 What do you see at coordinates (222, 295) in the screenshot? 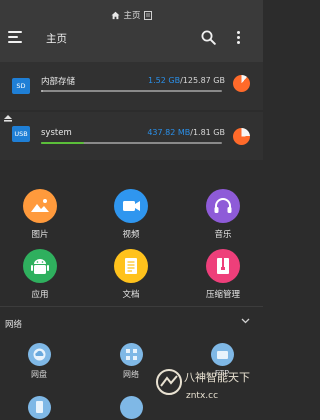
I see `category-label: 压缩管理` at bounding box center [222, 295].